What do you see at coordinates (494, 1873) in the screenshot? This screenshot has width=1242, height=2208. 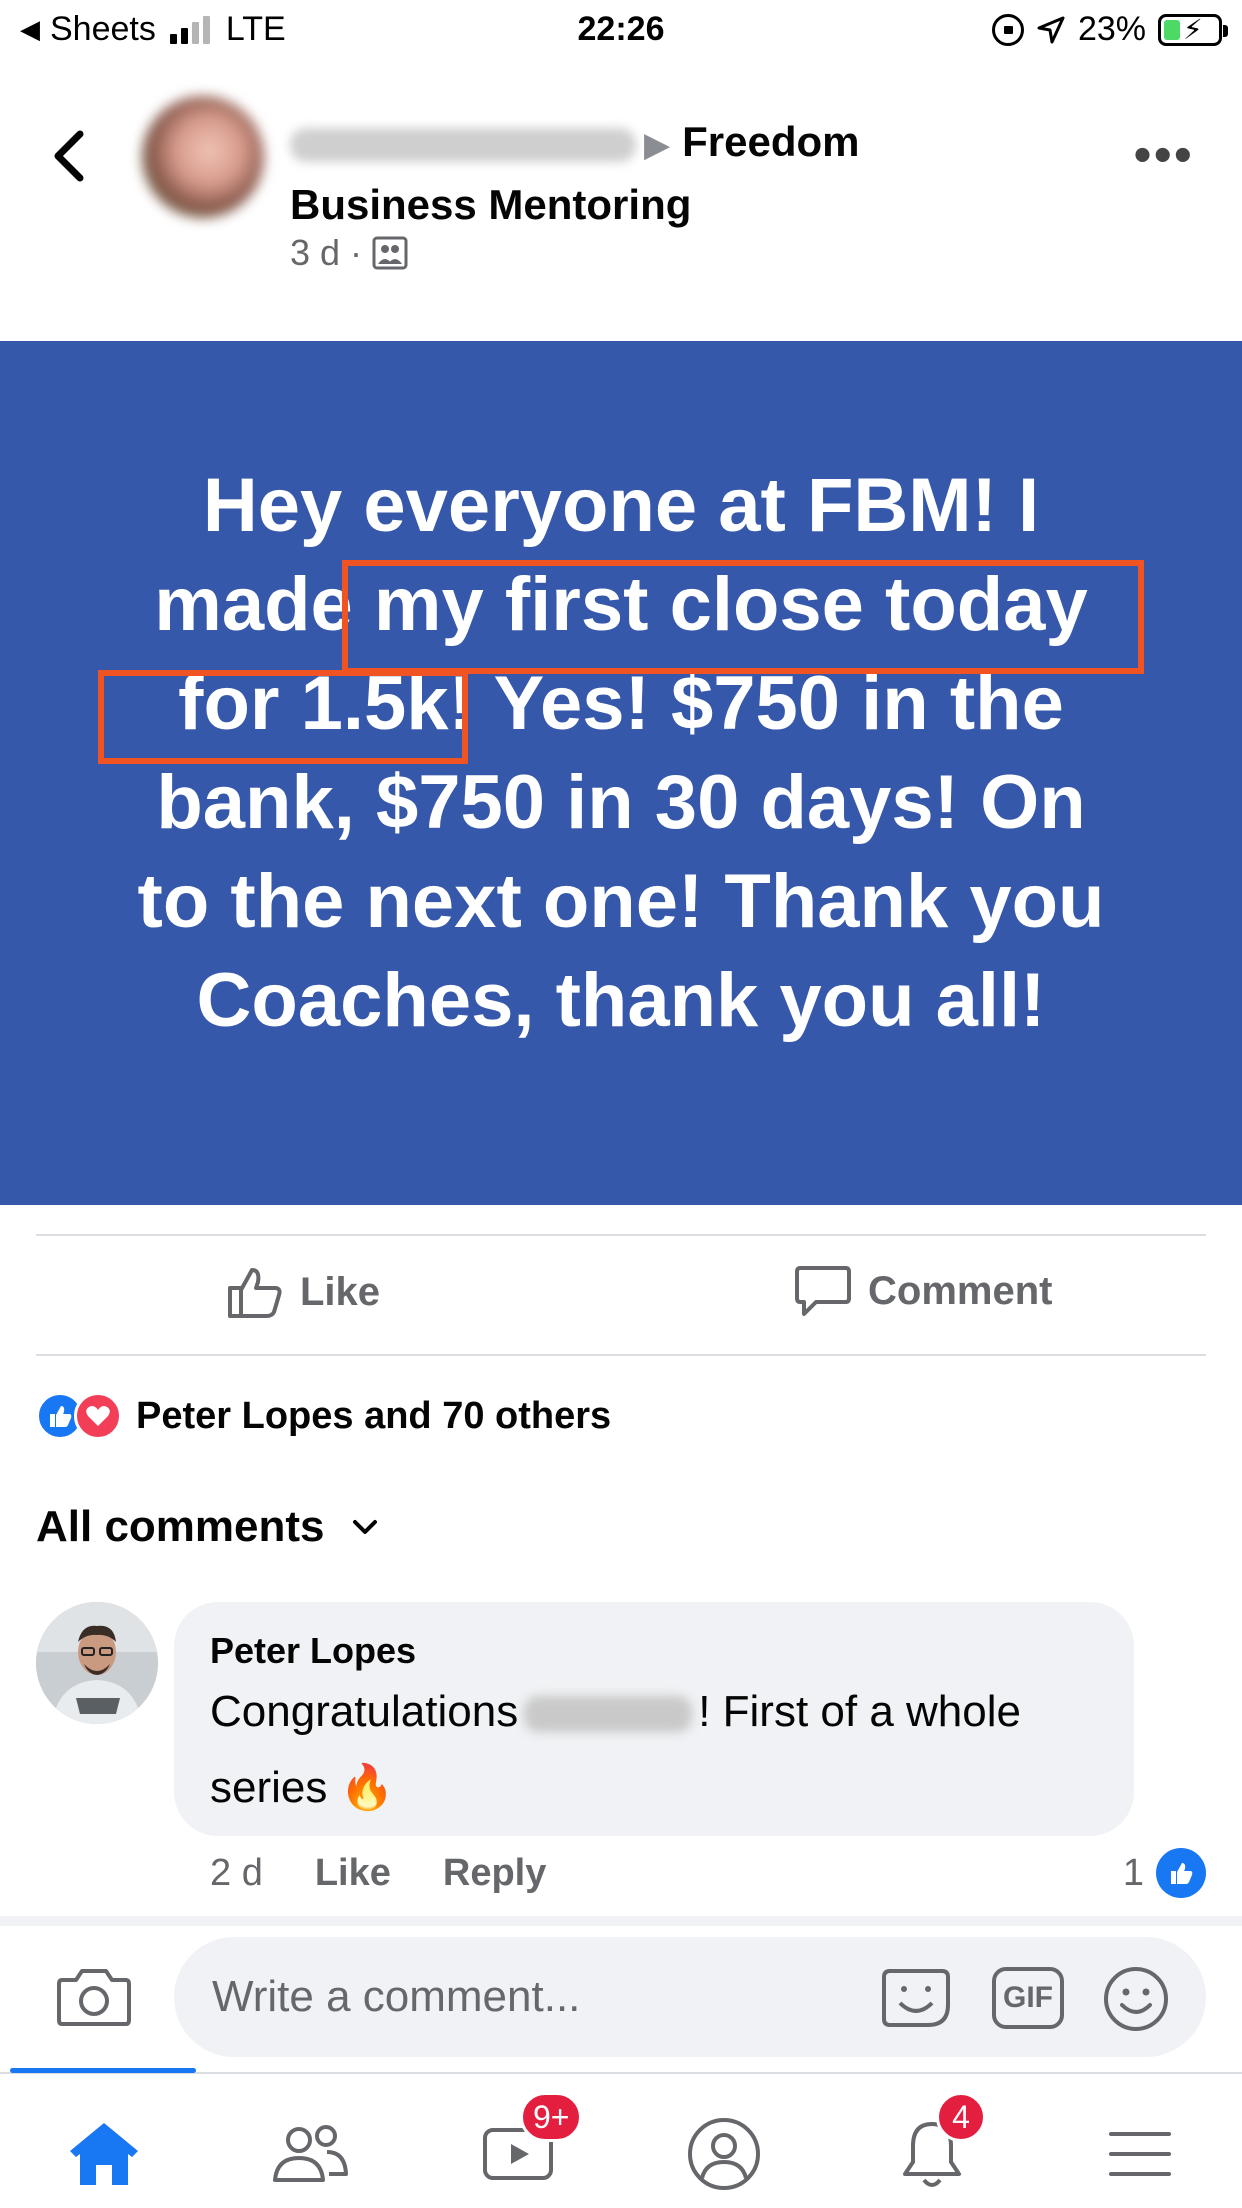 I see `comment-reply-button: Reply` at bounding box center [494, 1873].